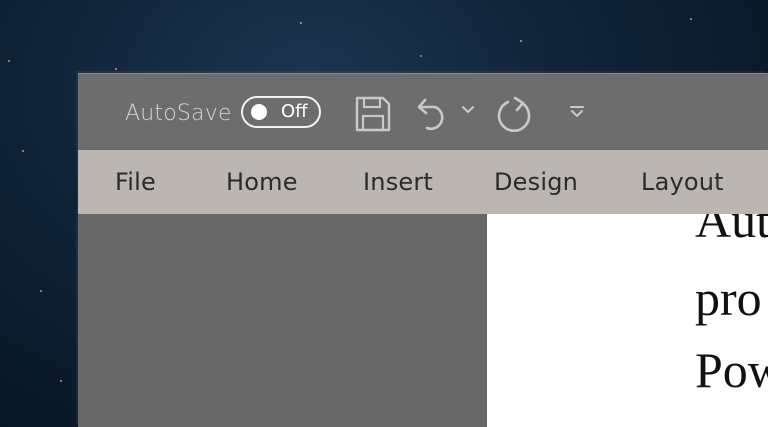 The image size is (768, 427). What do you see at coordinates (294, 111) in the screenshot?
I see `toggle-state-label: Off` at bounding box center [294, 111].